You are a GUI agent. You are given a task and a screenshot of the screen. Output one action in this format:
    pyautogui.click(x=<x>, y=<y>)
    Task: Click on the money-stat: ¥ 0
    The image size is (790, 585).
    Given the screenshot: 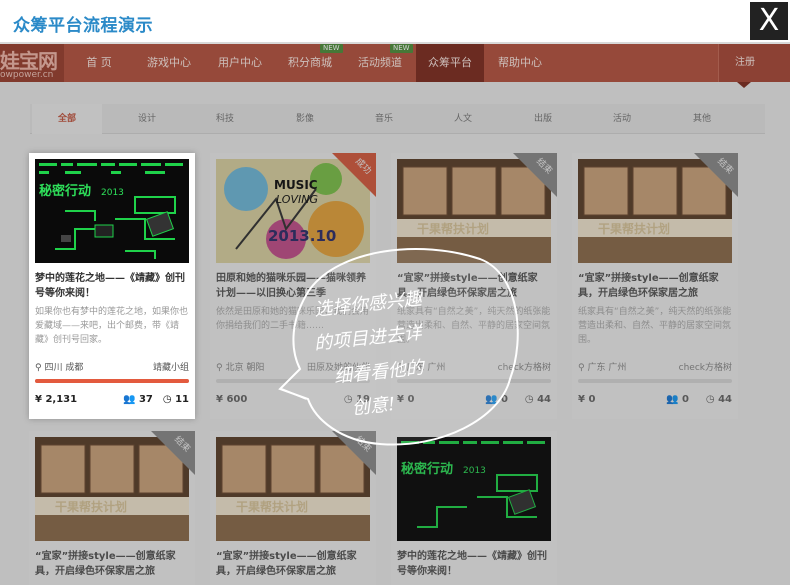 What is the action you would take?
    pyautogui.click(x=586, y=399)
    